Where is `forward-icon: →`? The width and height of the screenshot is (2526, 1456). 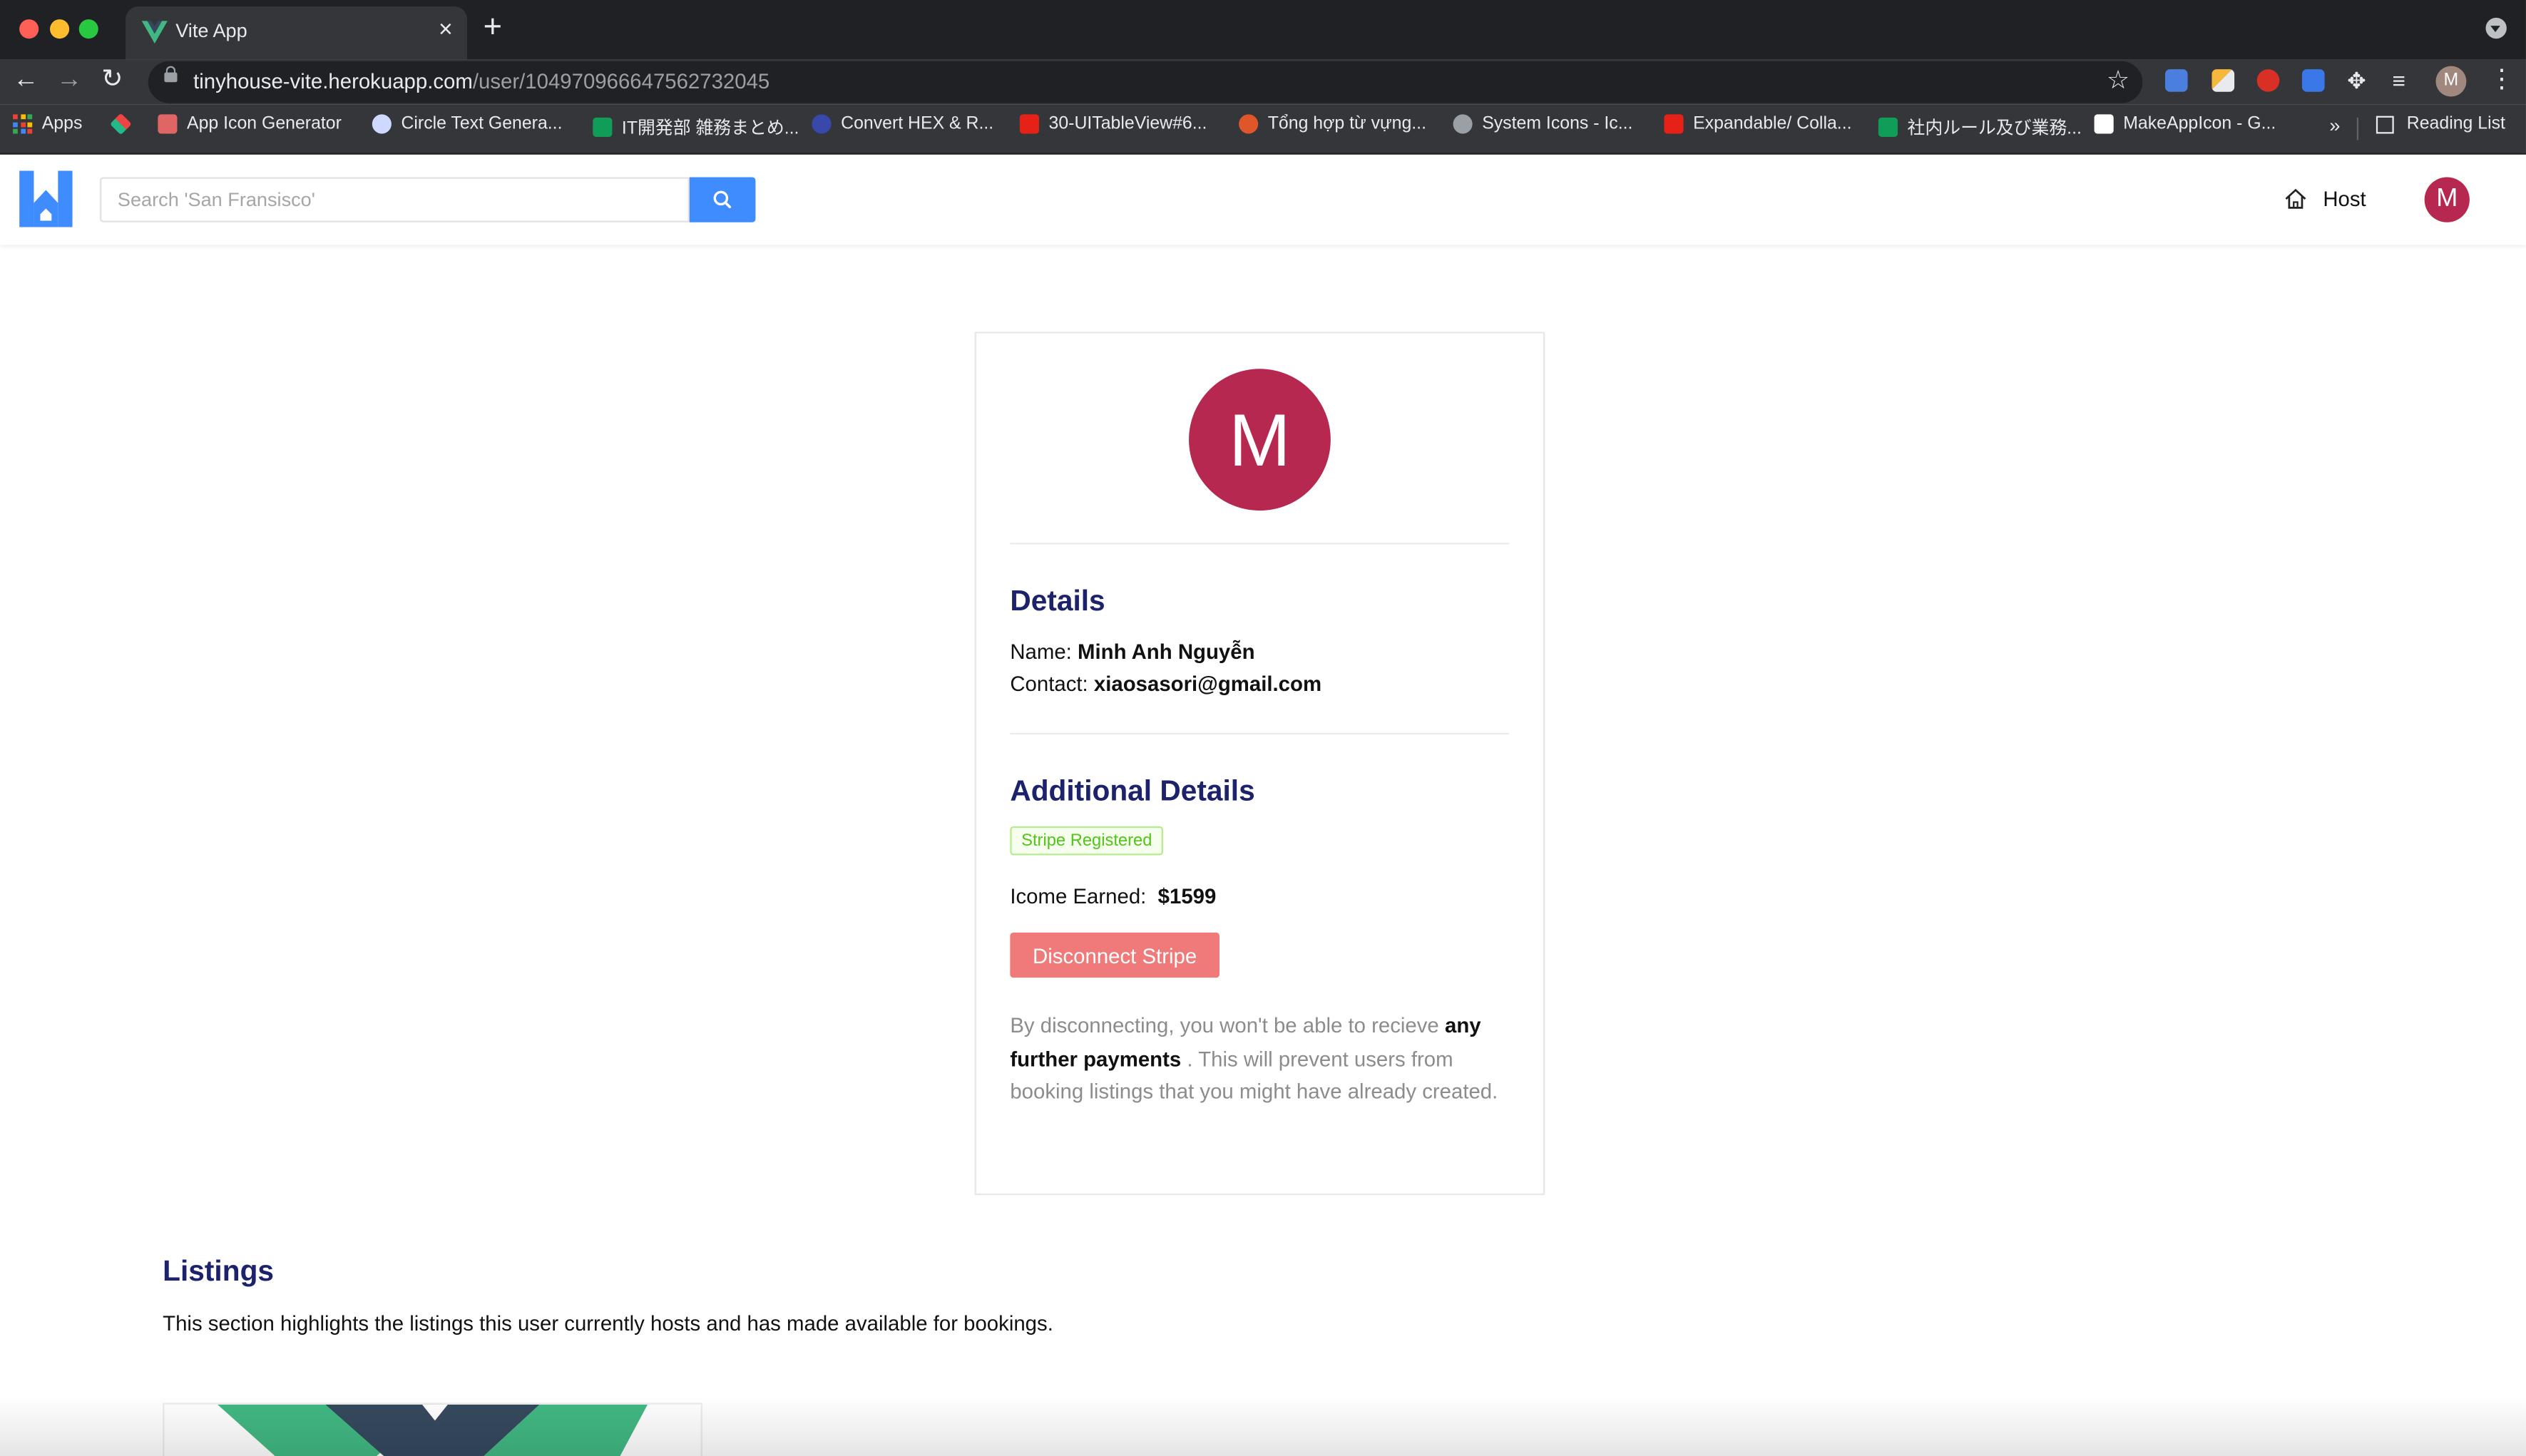 forward-icon: → is located at coordinates (69, 80).